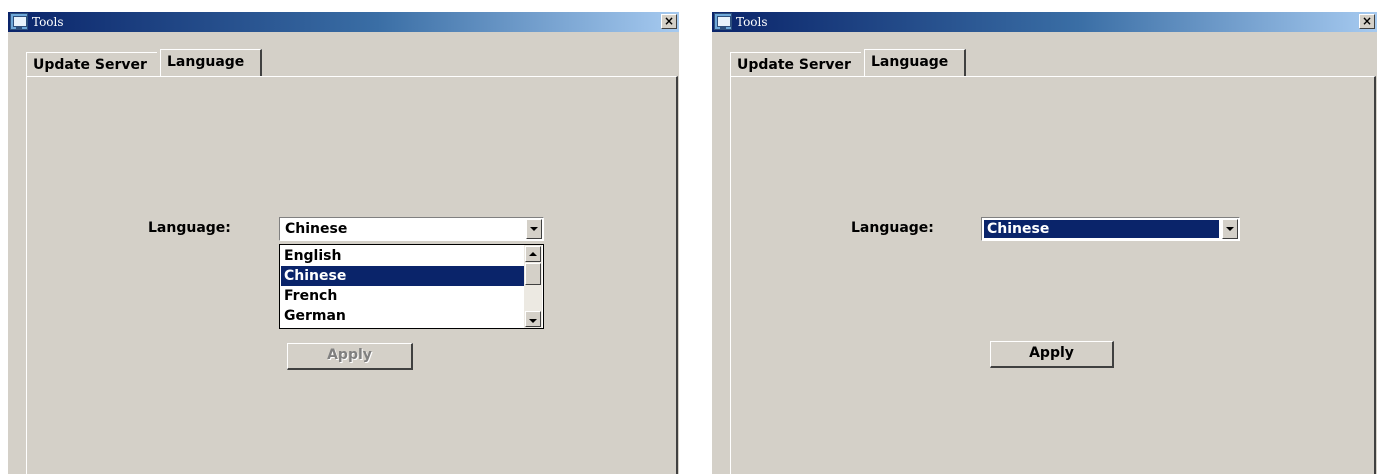  What do you see at coordinates (533, 319) in the screenshot?
I see `scroll-down-icon` at bounding box center [533, 319].